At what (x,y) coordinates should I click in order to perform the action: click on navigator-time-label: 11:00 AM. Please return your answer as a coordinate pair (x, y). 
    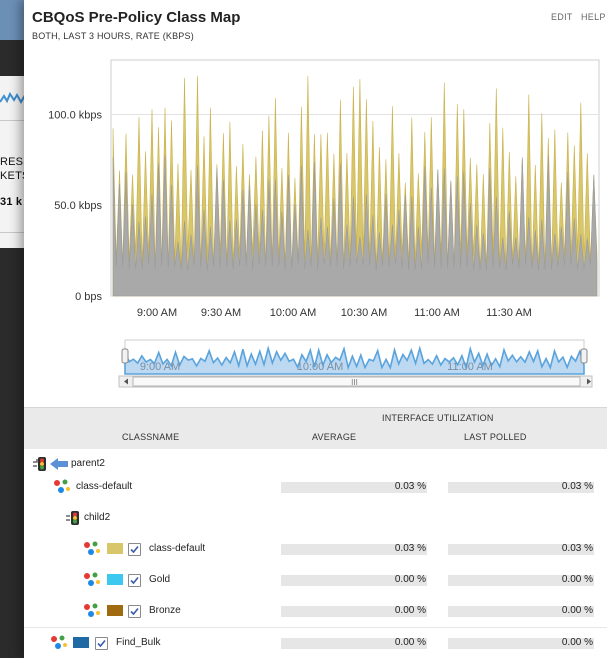
    Looking at the image, I should click on (470, 367).